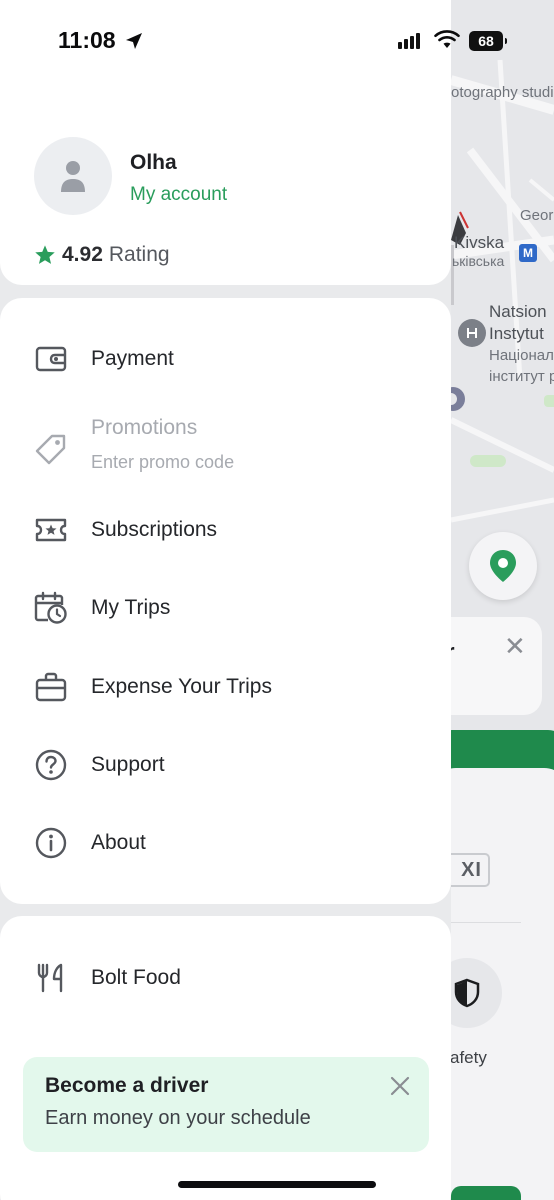  I want to click on rating-label: Rating, so click(139, 254).